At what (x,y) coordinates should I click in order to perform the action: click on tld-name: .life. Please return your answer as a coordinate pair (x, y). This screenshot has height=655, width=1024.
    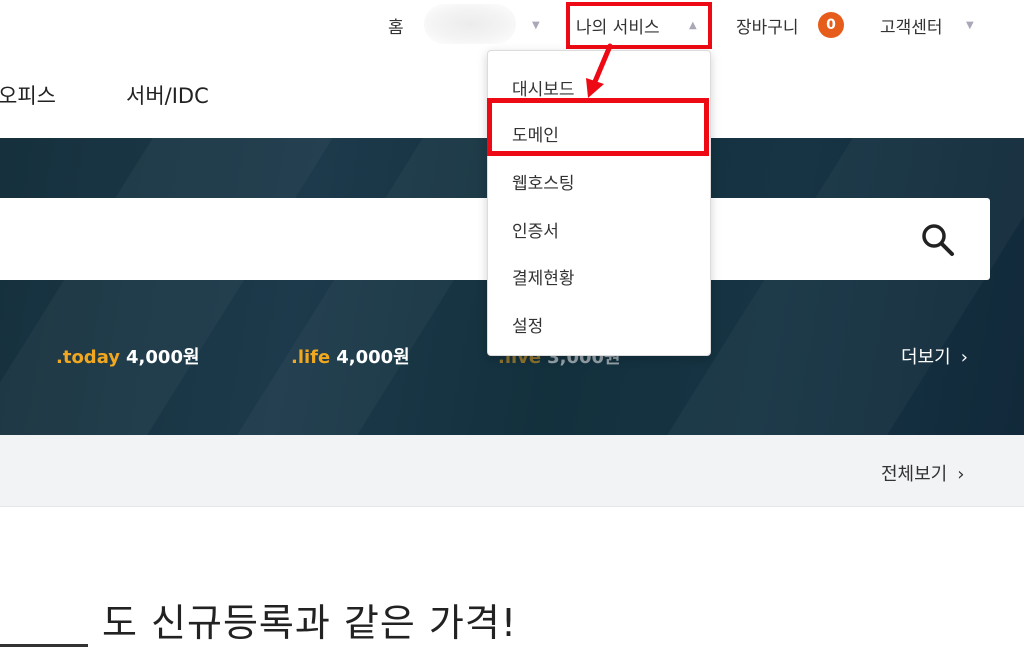
    Looking at the image, I should click on (311, 357).